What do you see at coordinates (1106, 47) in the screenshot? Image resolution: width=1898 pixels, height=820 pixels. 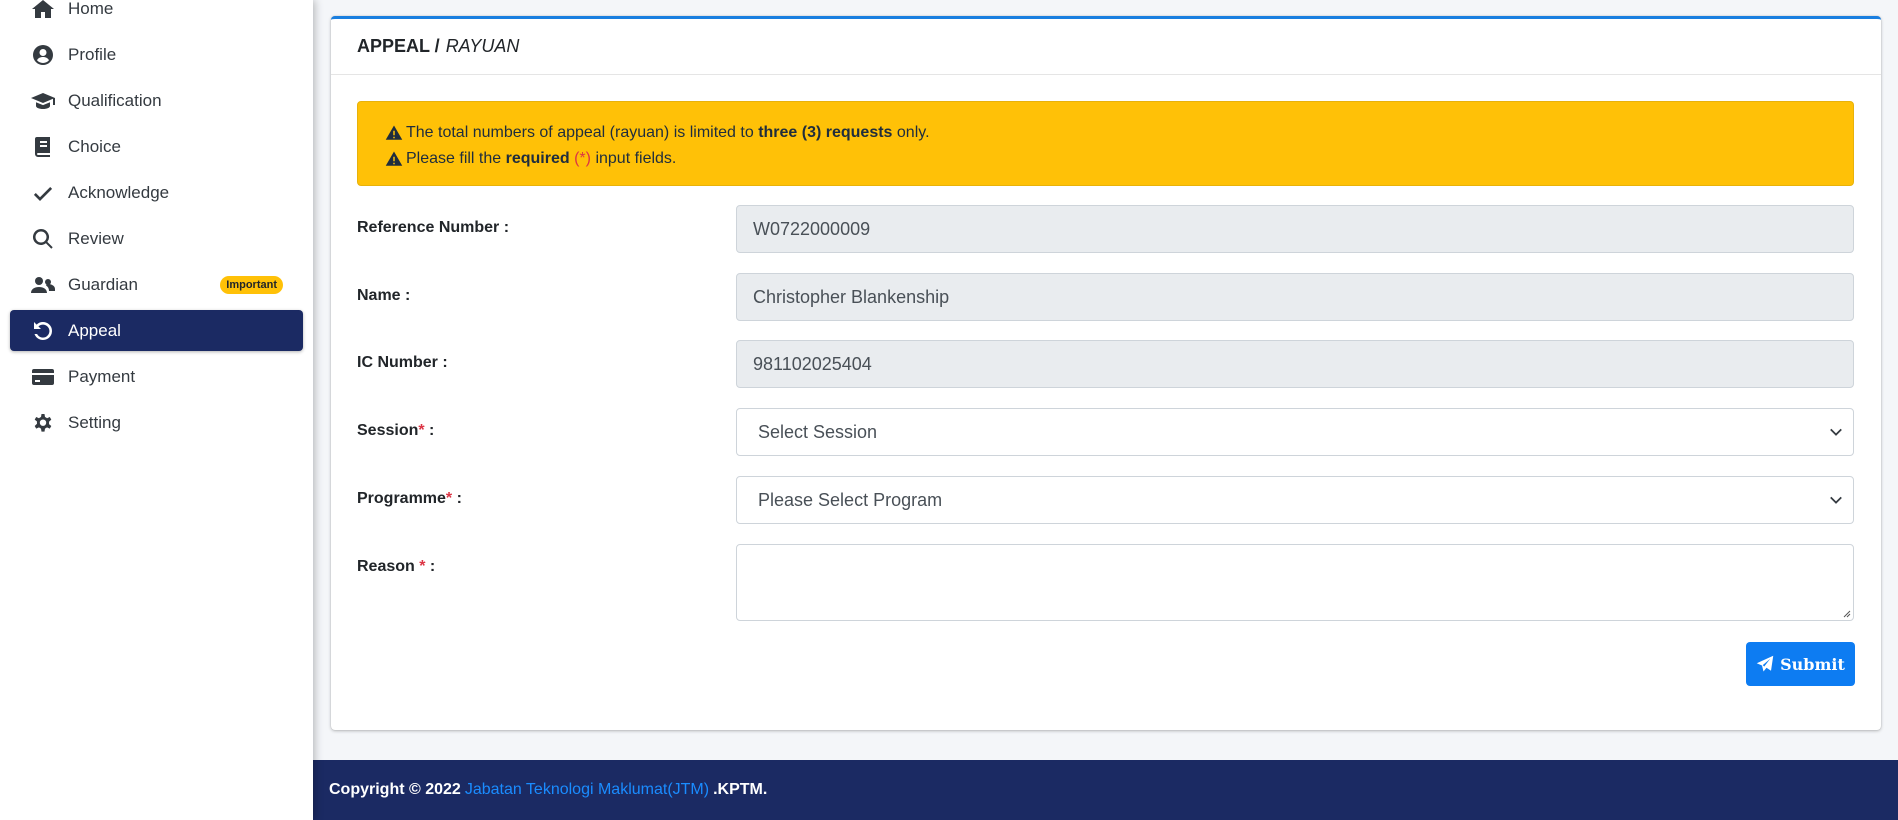 I see `card-header: APPEAL / RAYUAN` at bounding box center [1106, 47].